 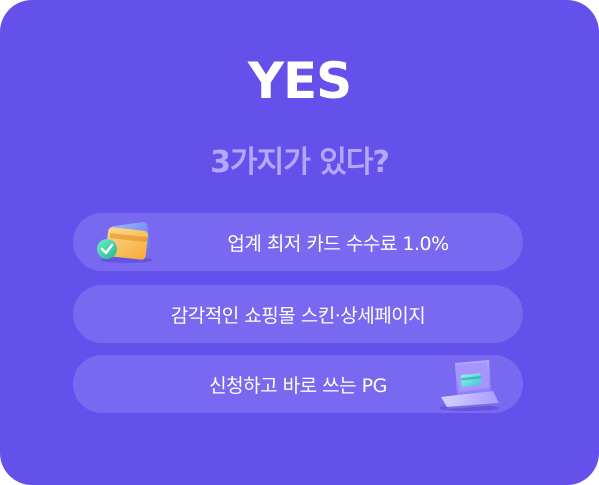 I want to click on credit-card-check-icon, so click(x=126, y=242).